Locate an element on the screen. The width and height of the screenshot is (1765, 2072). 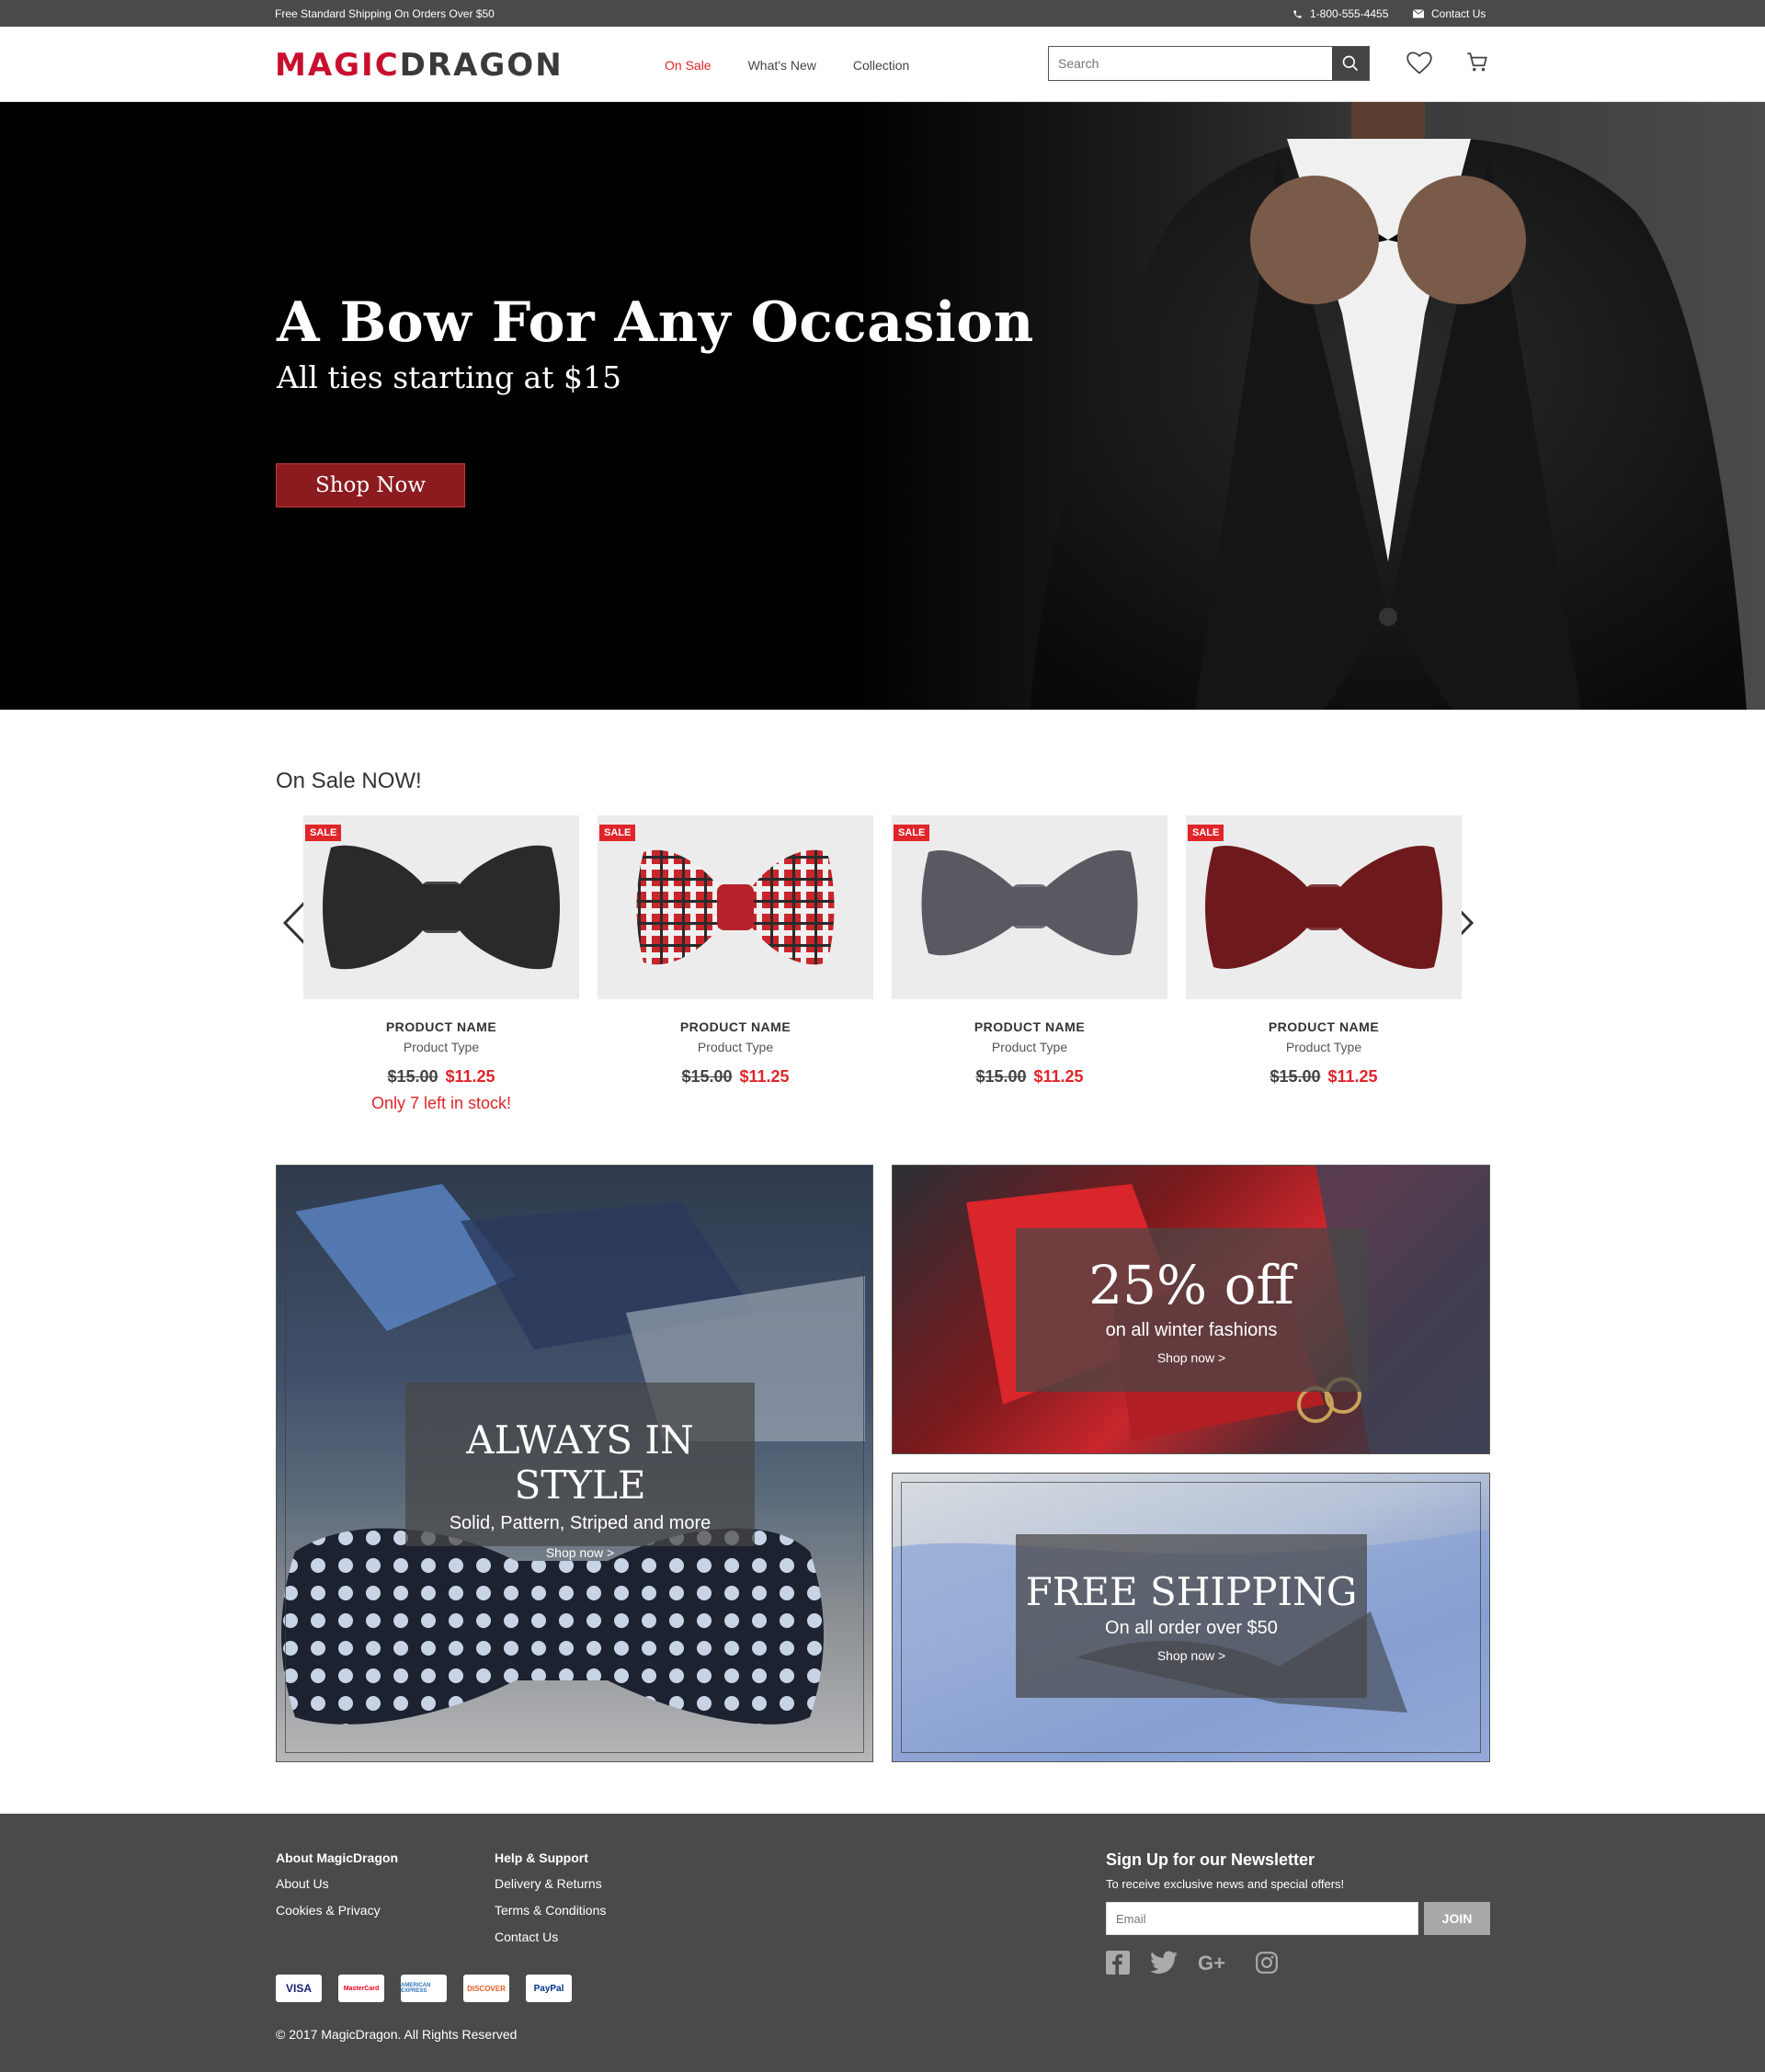
nav-item-on-sale: On Sale is located at coordinates (689, 65).